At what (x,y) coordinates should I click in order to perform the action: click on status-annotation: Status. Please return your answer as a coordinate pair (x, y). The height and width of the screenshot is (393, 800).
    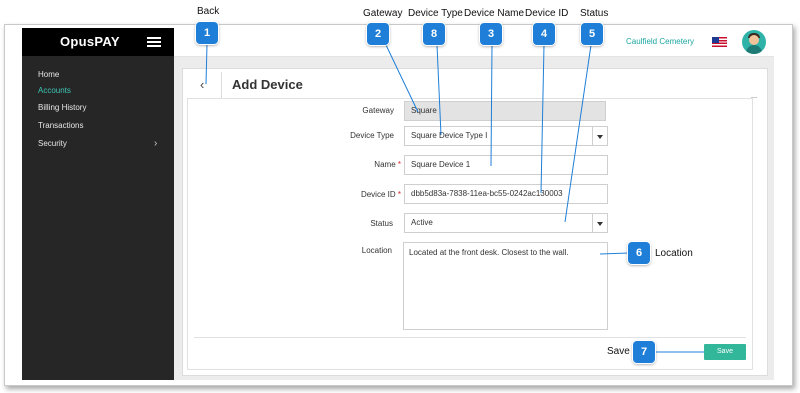
    Looking at the image, I should click on (594, 13).